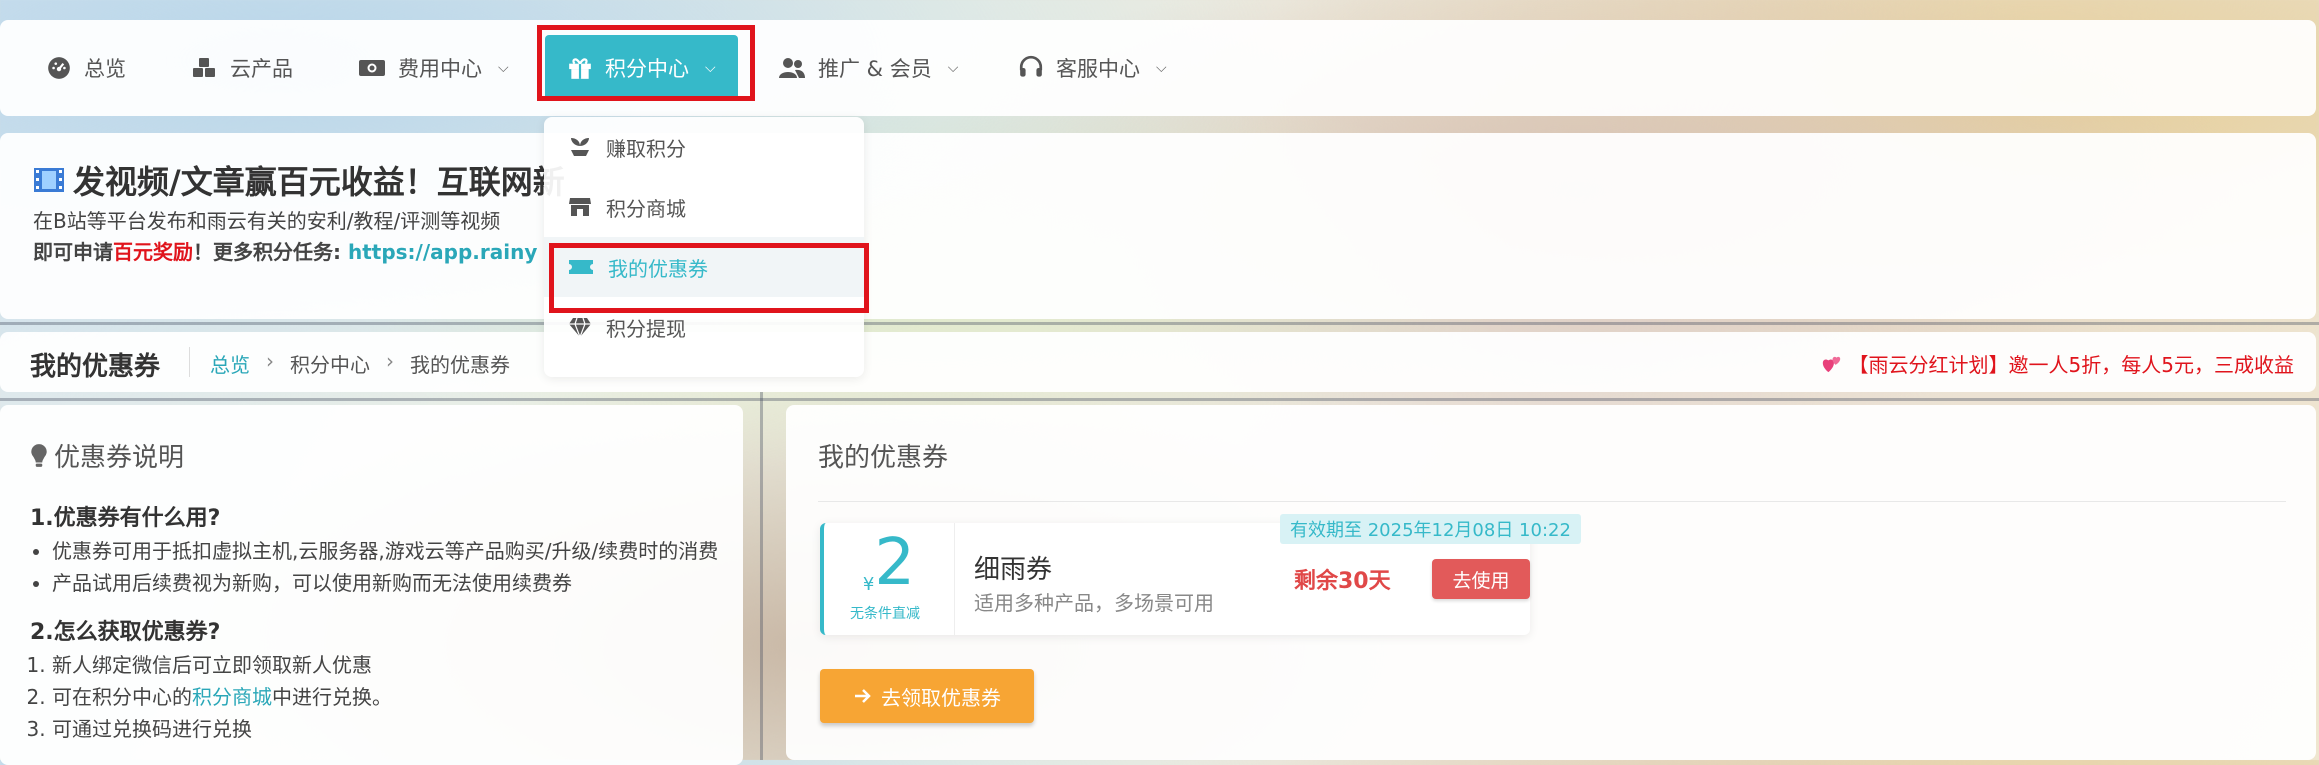 Image resolution: width=2319 pixels, height=765 pixels. What do you see at coordinates (332, 697) in the screenshot?
I see `list-item-text: 中进行兑换。` at bounding box center [332, 697].